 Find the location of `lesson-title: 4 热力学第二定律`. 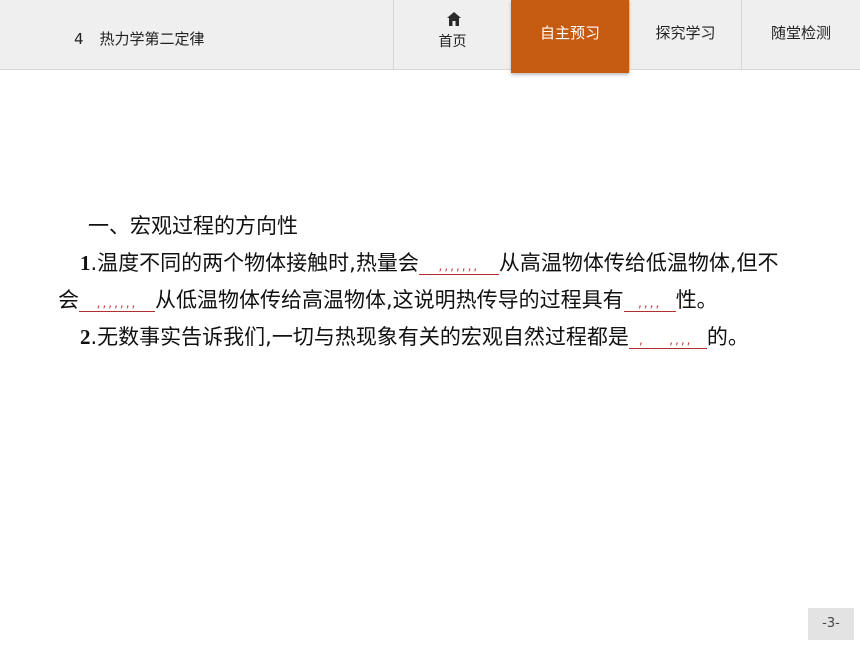

lesson-title: 4 热力学第二定律 is located at coordinates (139, 39).